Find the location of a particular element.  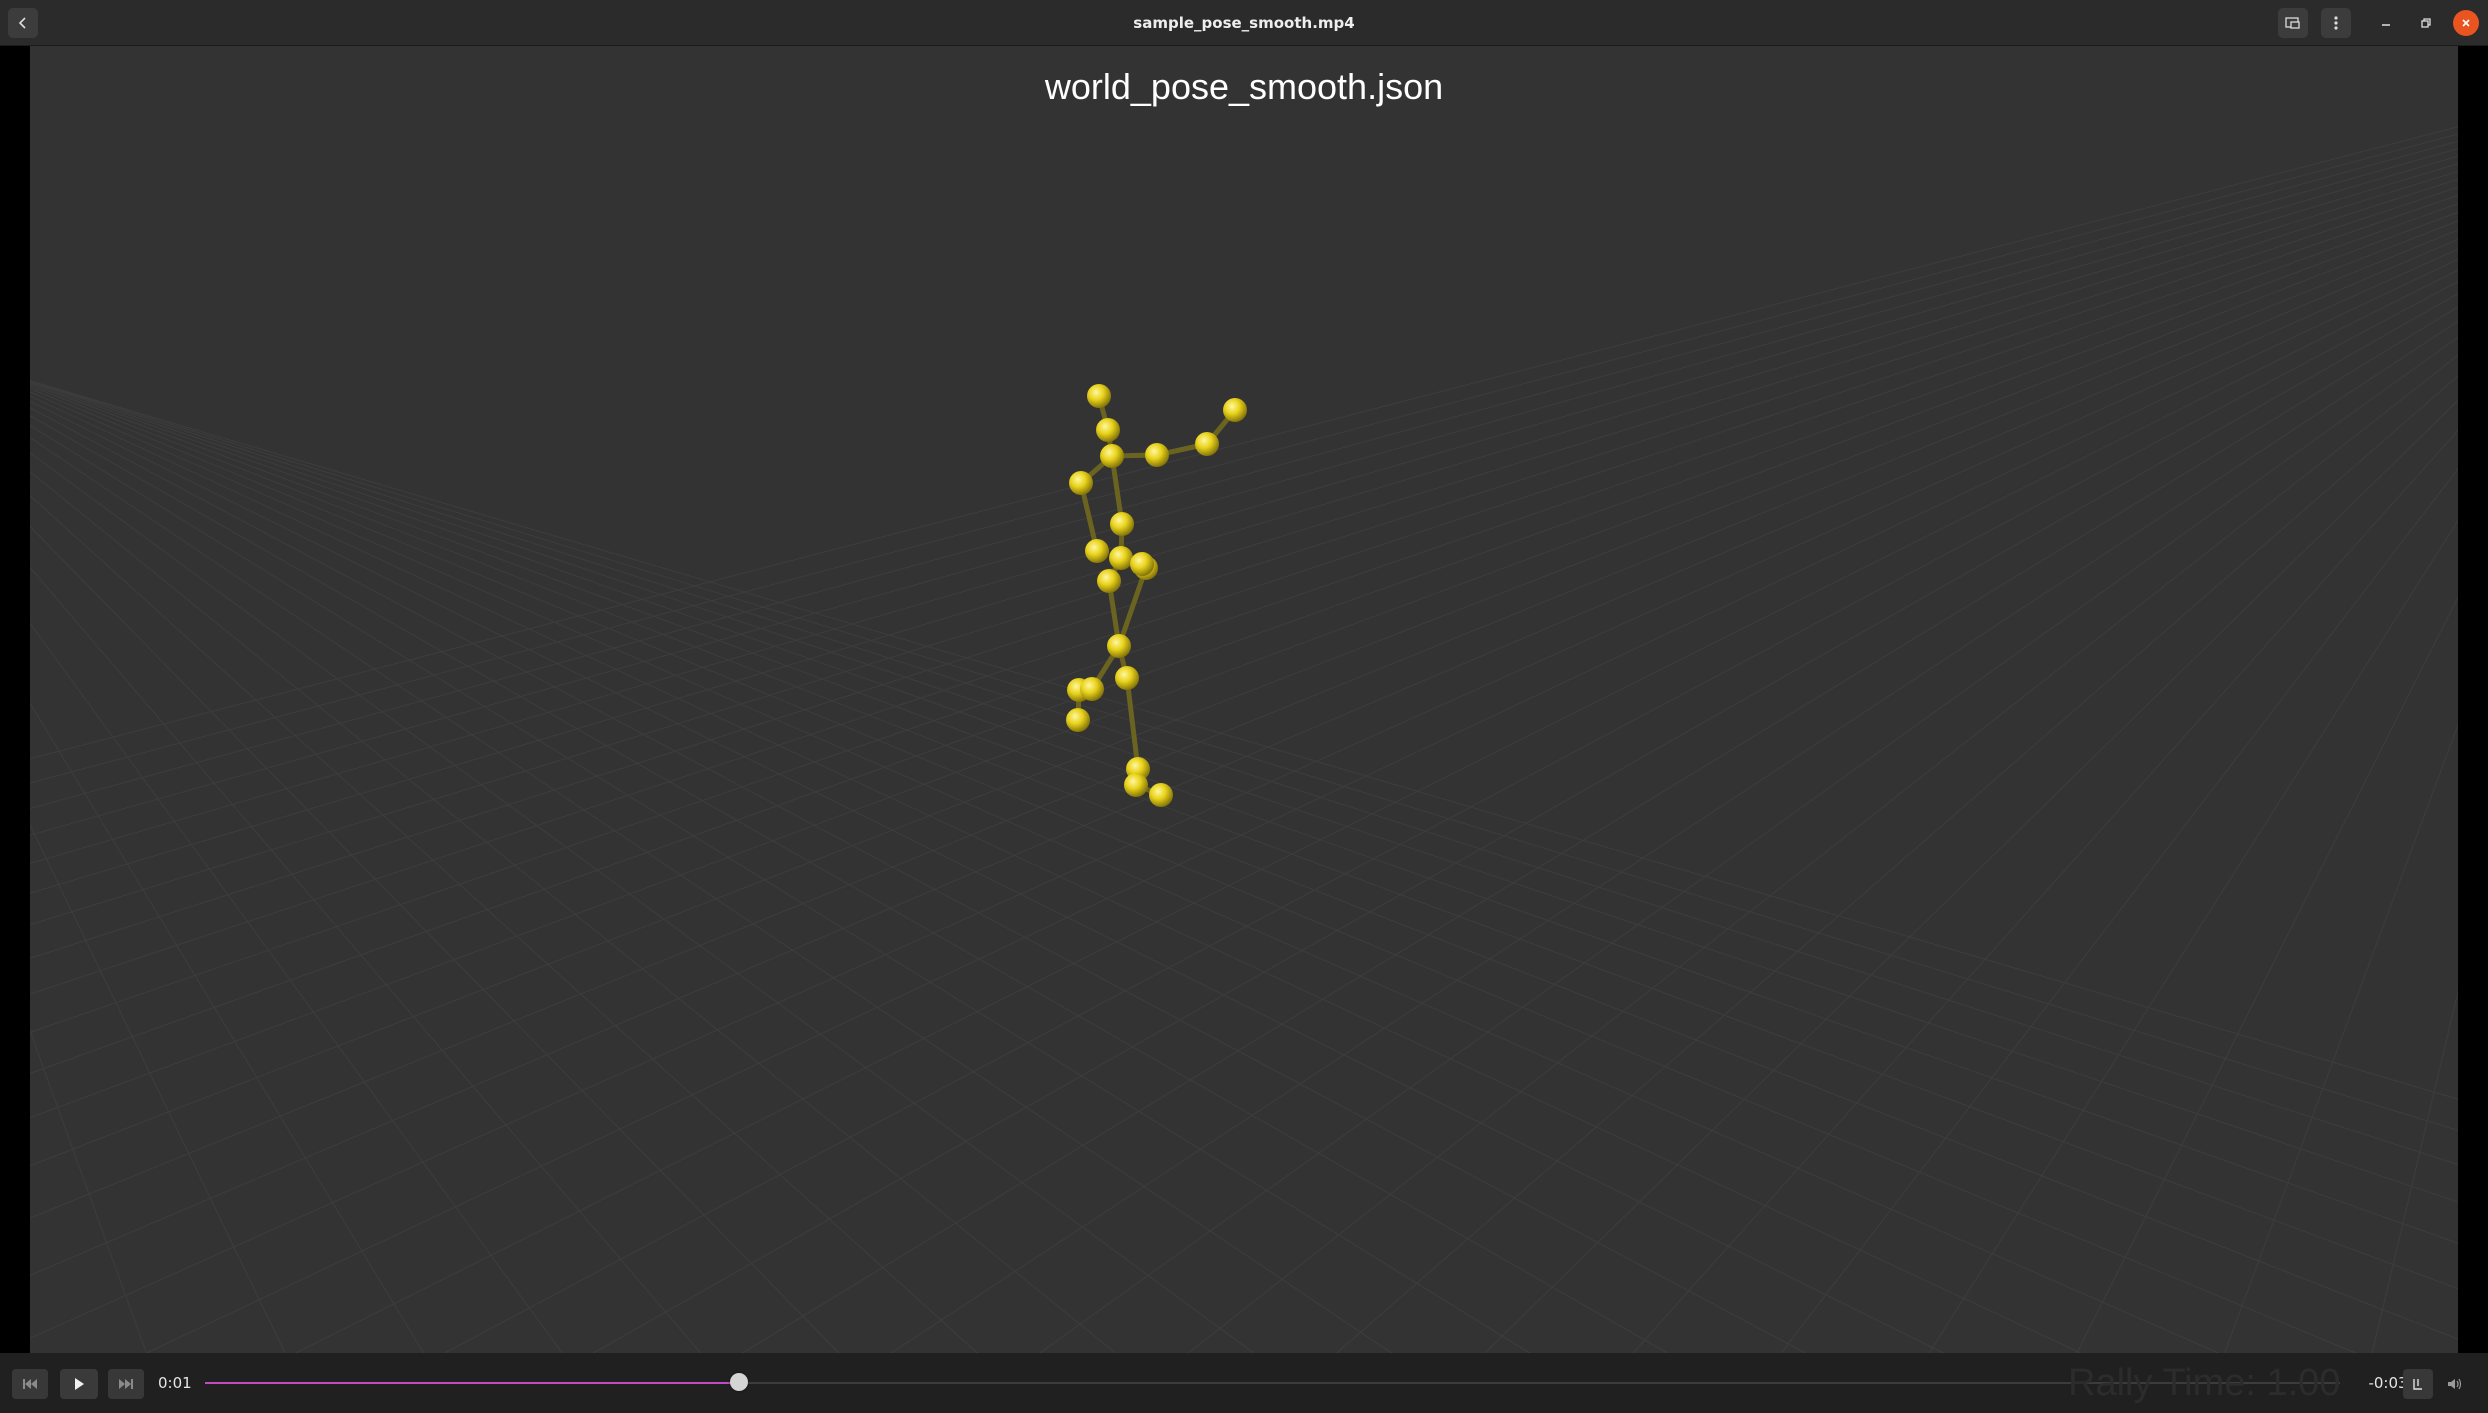

minimize-icon is located at coordinates (2386, 25).